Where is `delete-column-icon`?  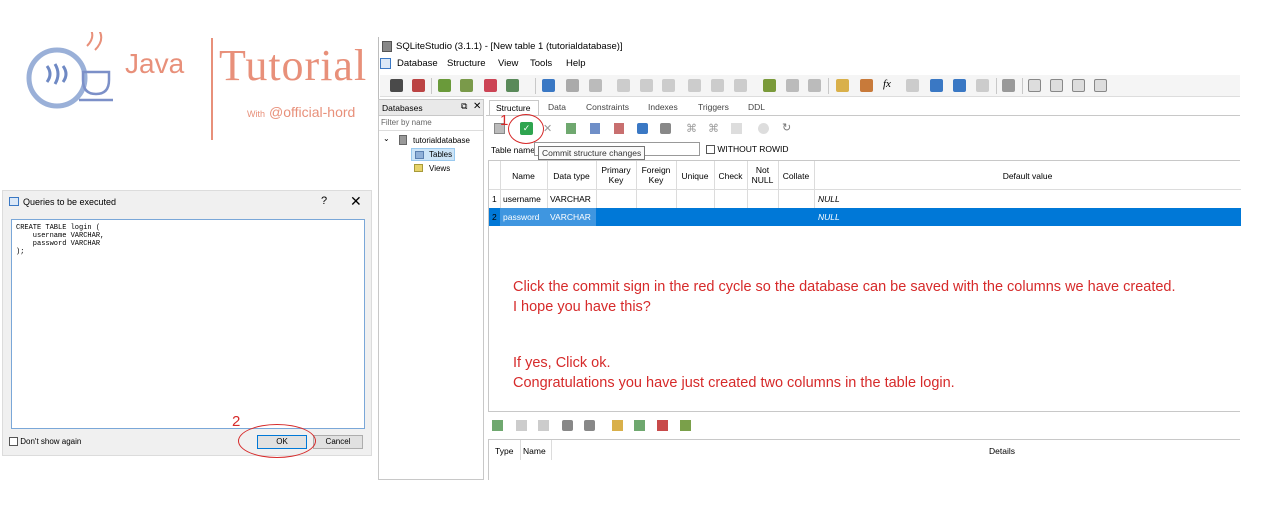 delete-column-icon is located at coordinates (619, 128).